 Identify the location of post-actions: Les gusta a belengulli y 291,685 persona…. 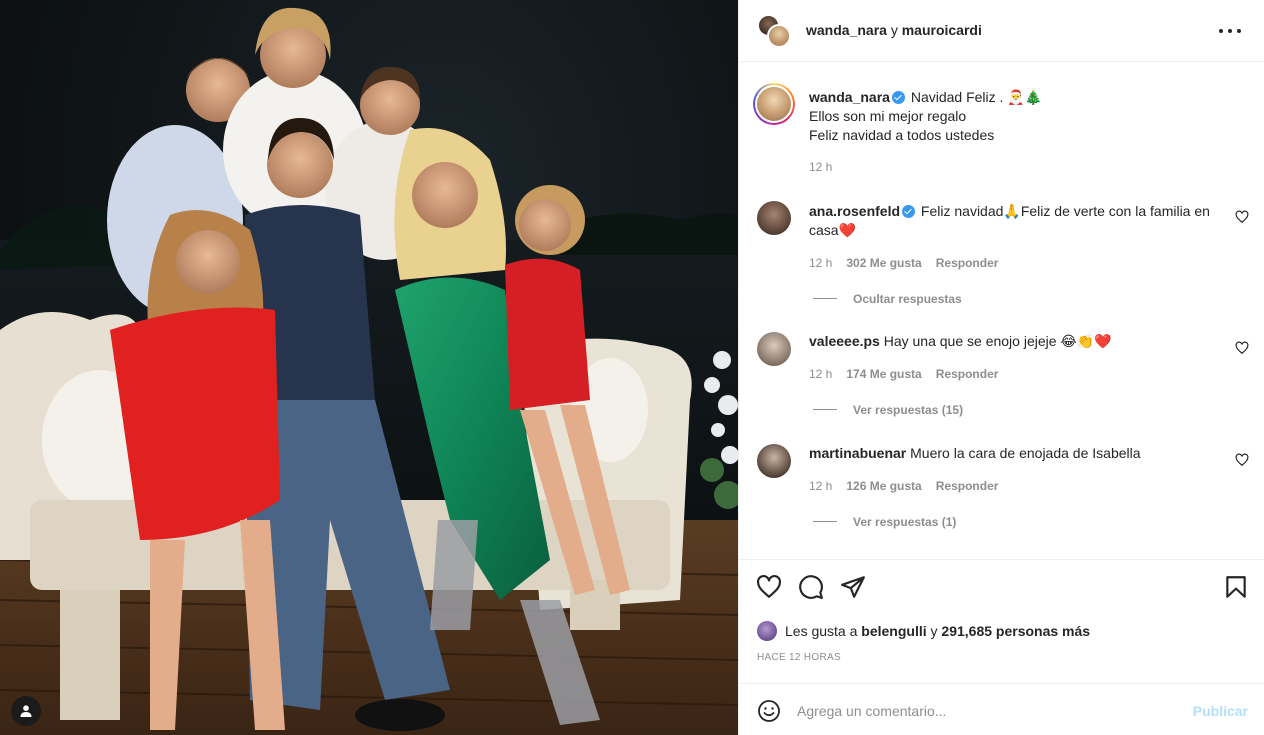
(1001, 621).